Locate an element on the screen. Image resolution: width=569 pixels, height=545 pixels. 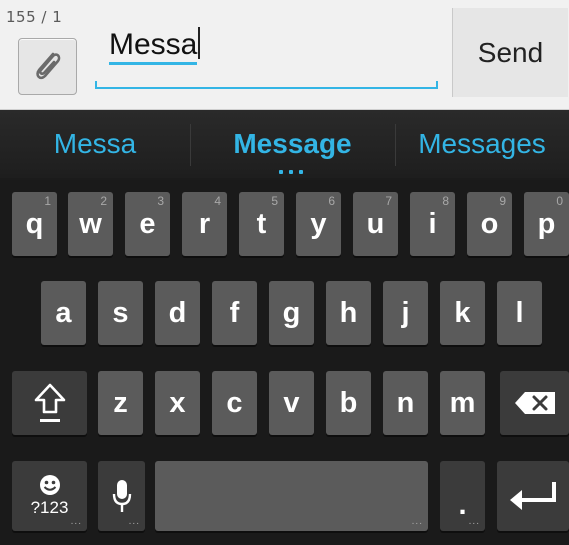
suggestion-messa: Messa is located at coordinates (95, 144).